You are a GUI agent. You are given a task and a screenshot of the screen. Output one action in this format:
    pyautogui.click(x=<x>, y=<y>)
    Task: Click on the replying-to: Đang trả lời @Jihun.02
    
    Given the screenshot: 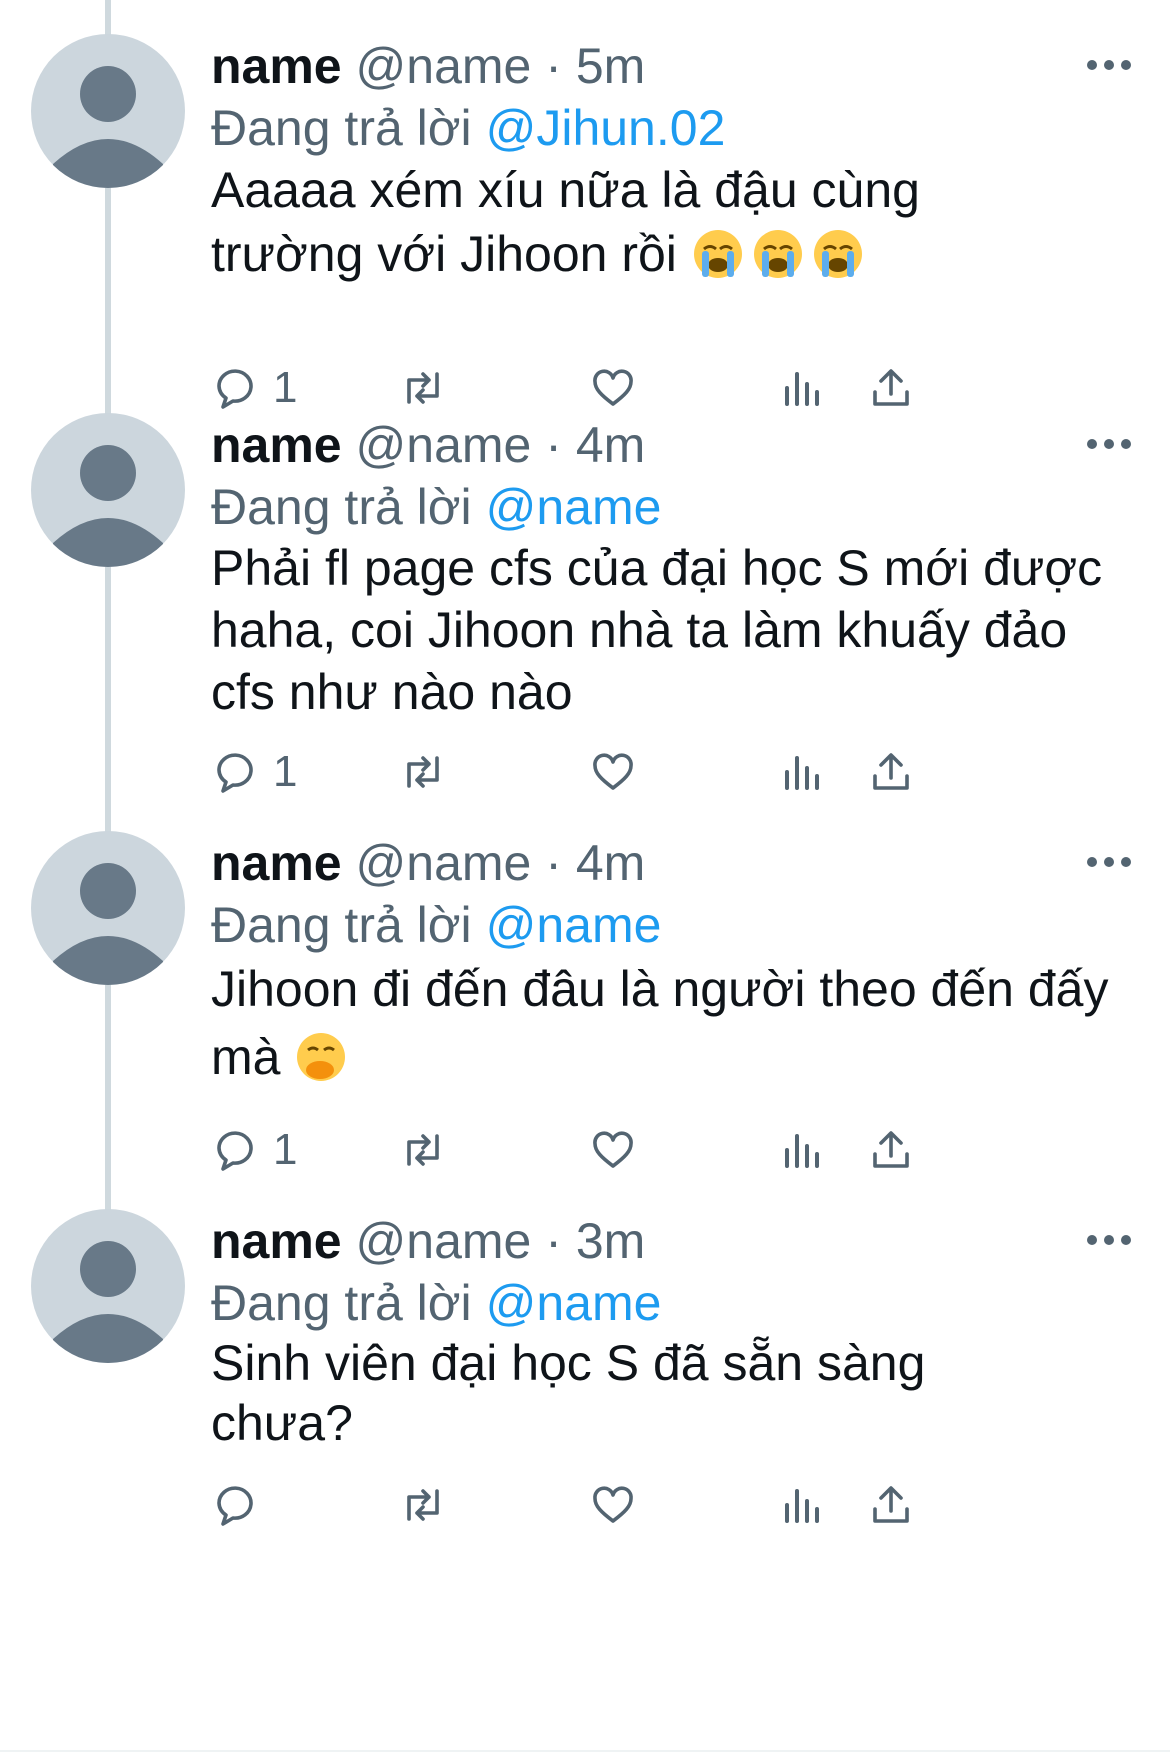 What is the action you would take?
    pyautogui.click(x=468, y=128)
    